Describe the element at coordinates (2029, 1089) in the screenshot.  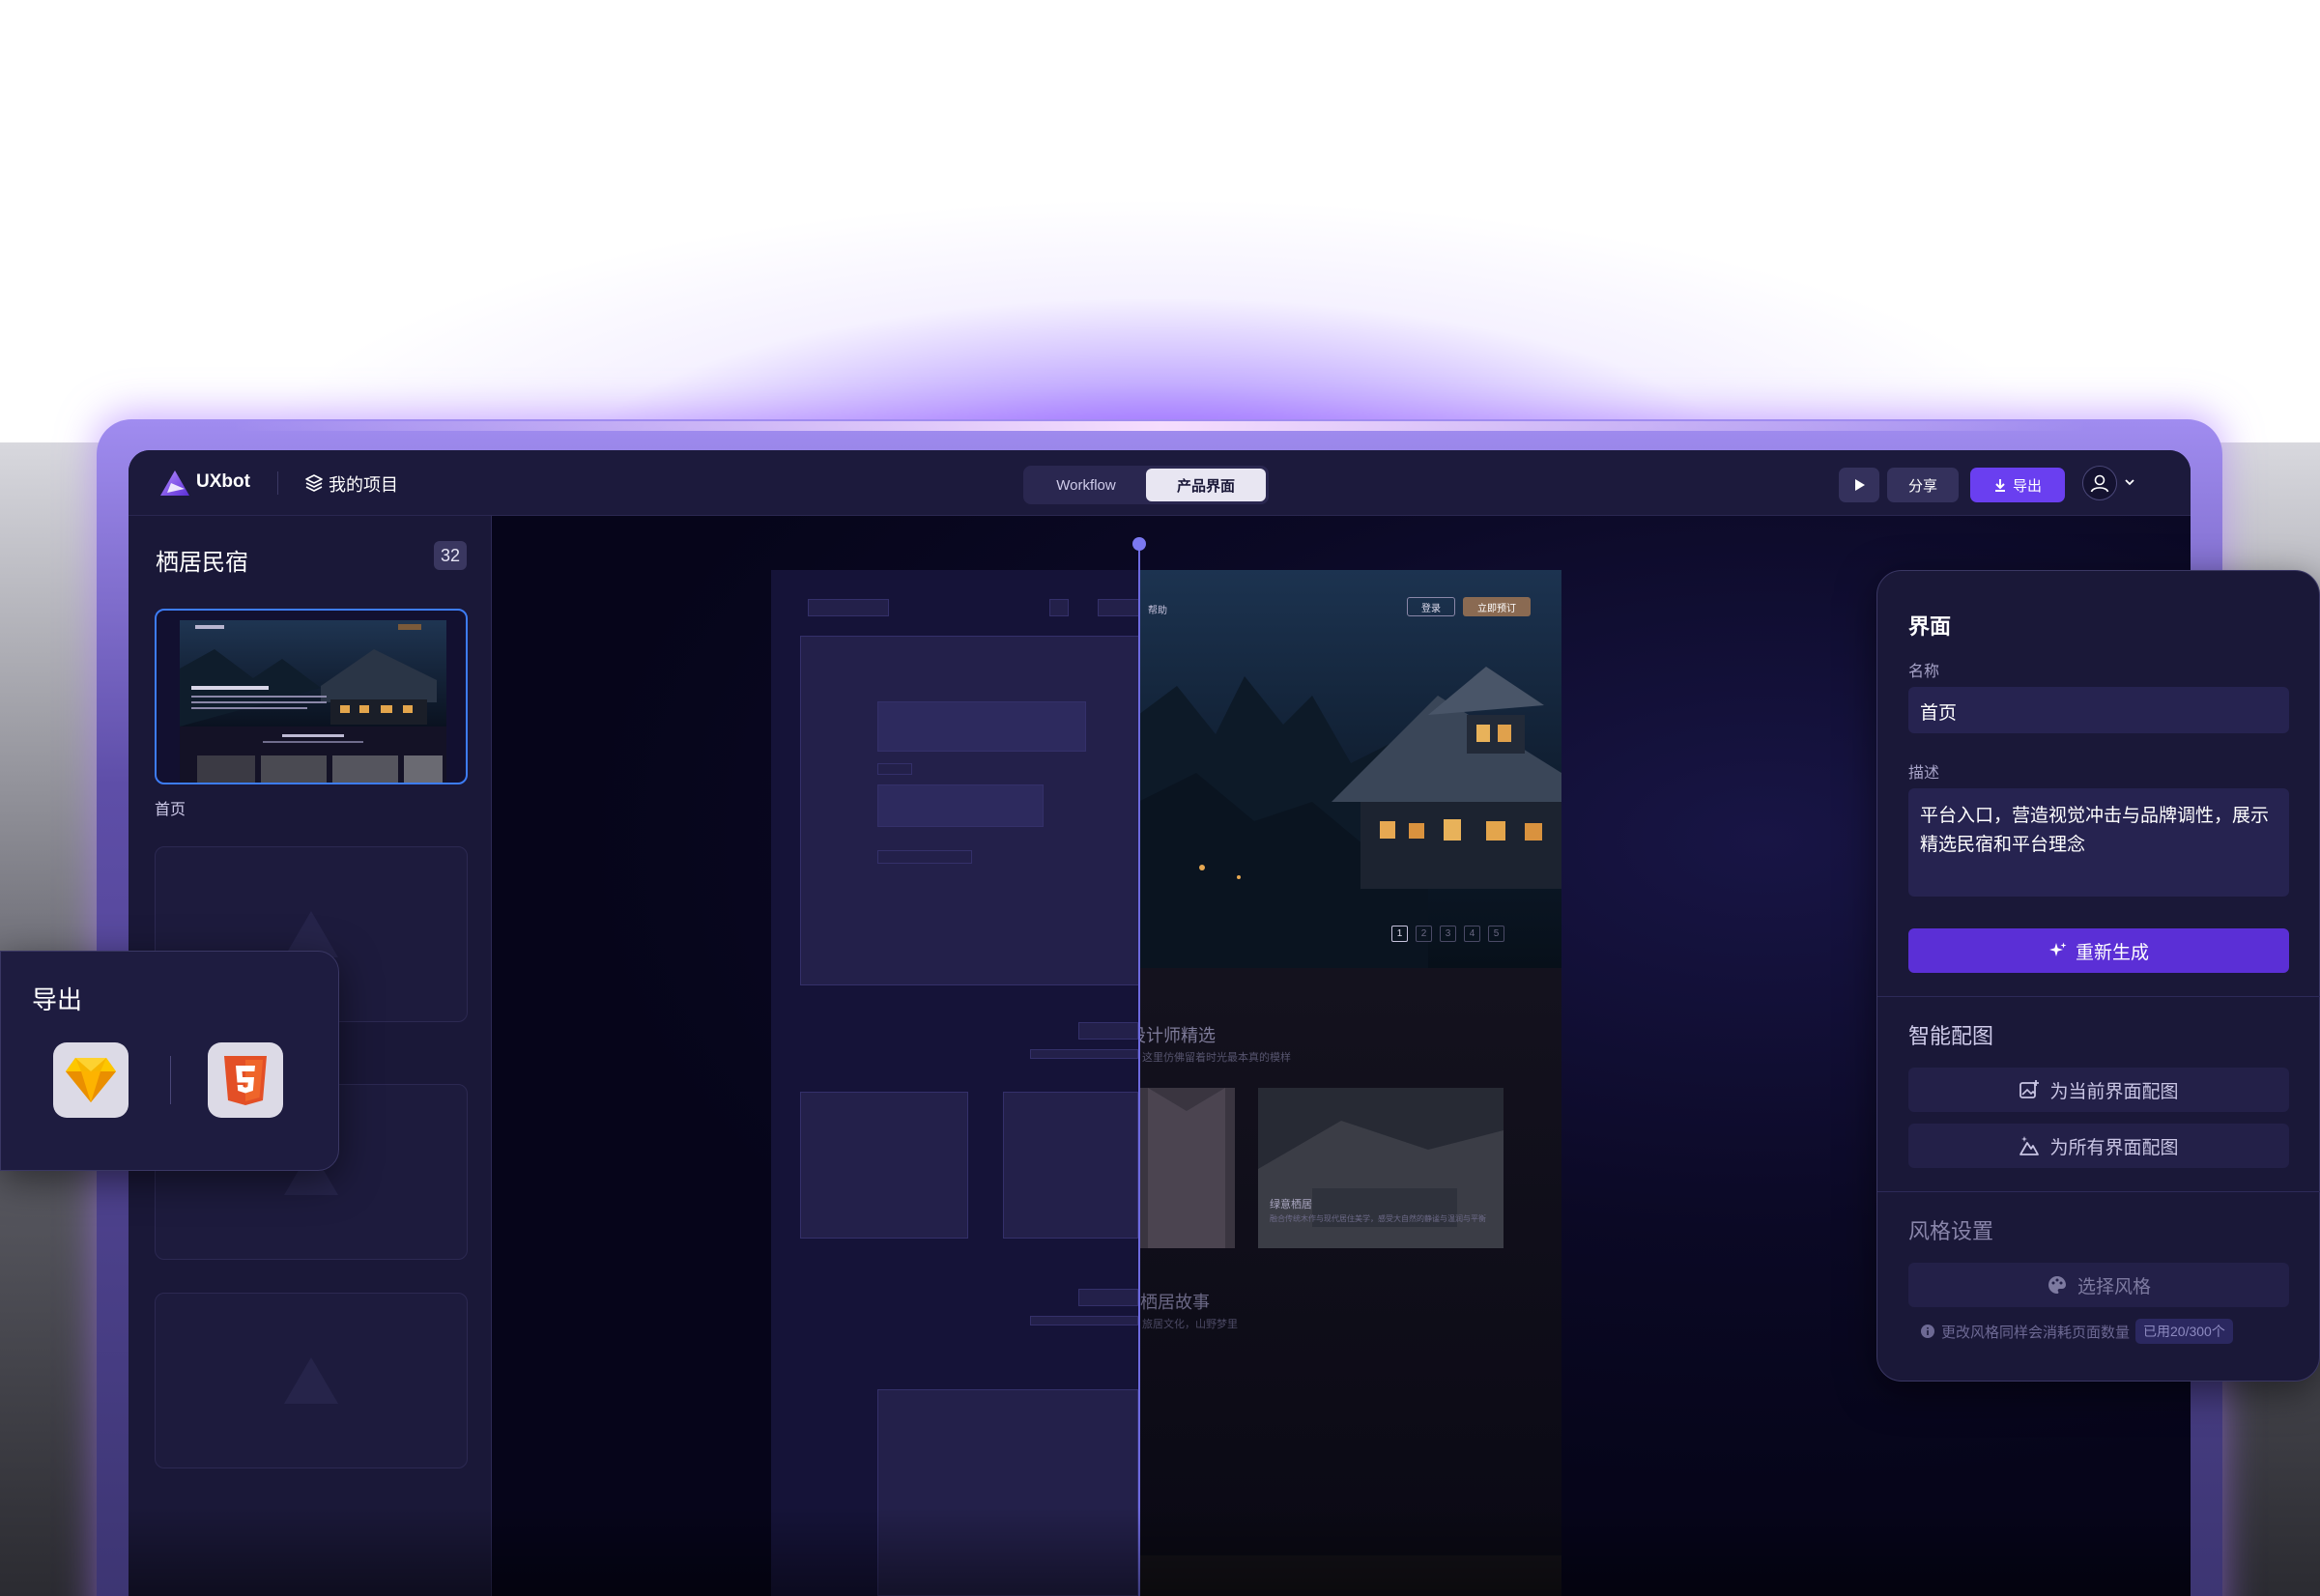
I see `image-plus-icon` at that location.